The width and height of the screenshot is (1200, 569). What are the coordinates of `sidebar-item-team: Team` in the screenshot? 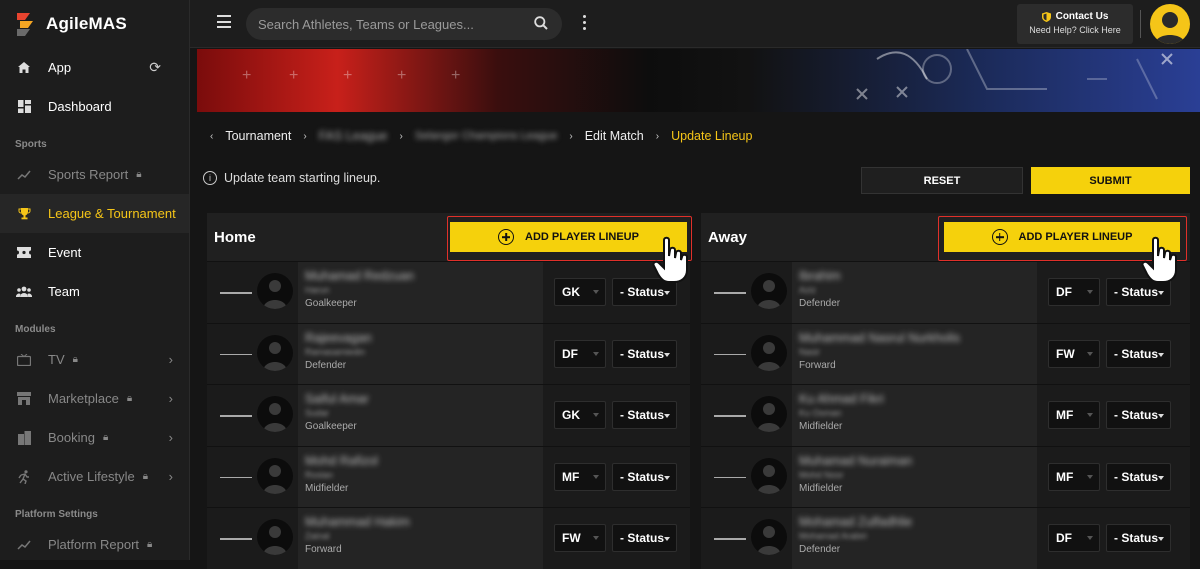 It's located at (94, 291).